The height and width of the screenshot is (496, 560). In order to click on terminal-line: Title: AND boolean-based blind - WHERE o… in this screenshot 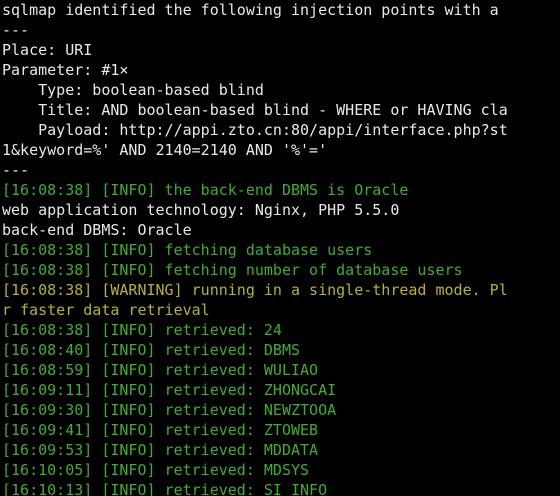, I will do `click(255, 110)`.